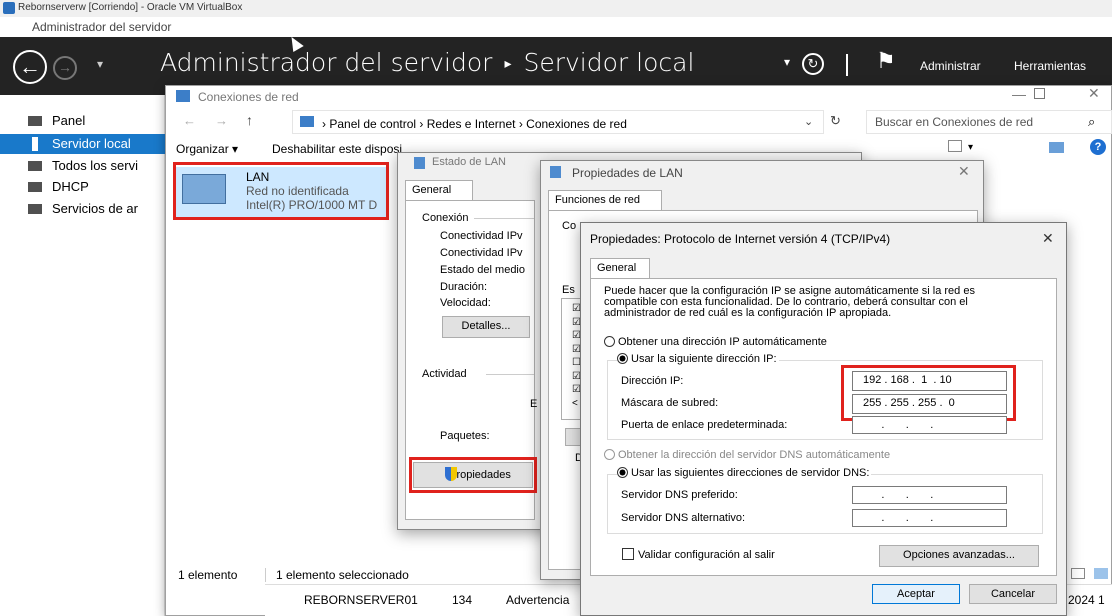 This screenshot has height=616, width=1112. What do you see at coordinates (575, 403) in the screenshot?
I see `scroll-left-icon: <` at bounding box center [575, 403].